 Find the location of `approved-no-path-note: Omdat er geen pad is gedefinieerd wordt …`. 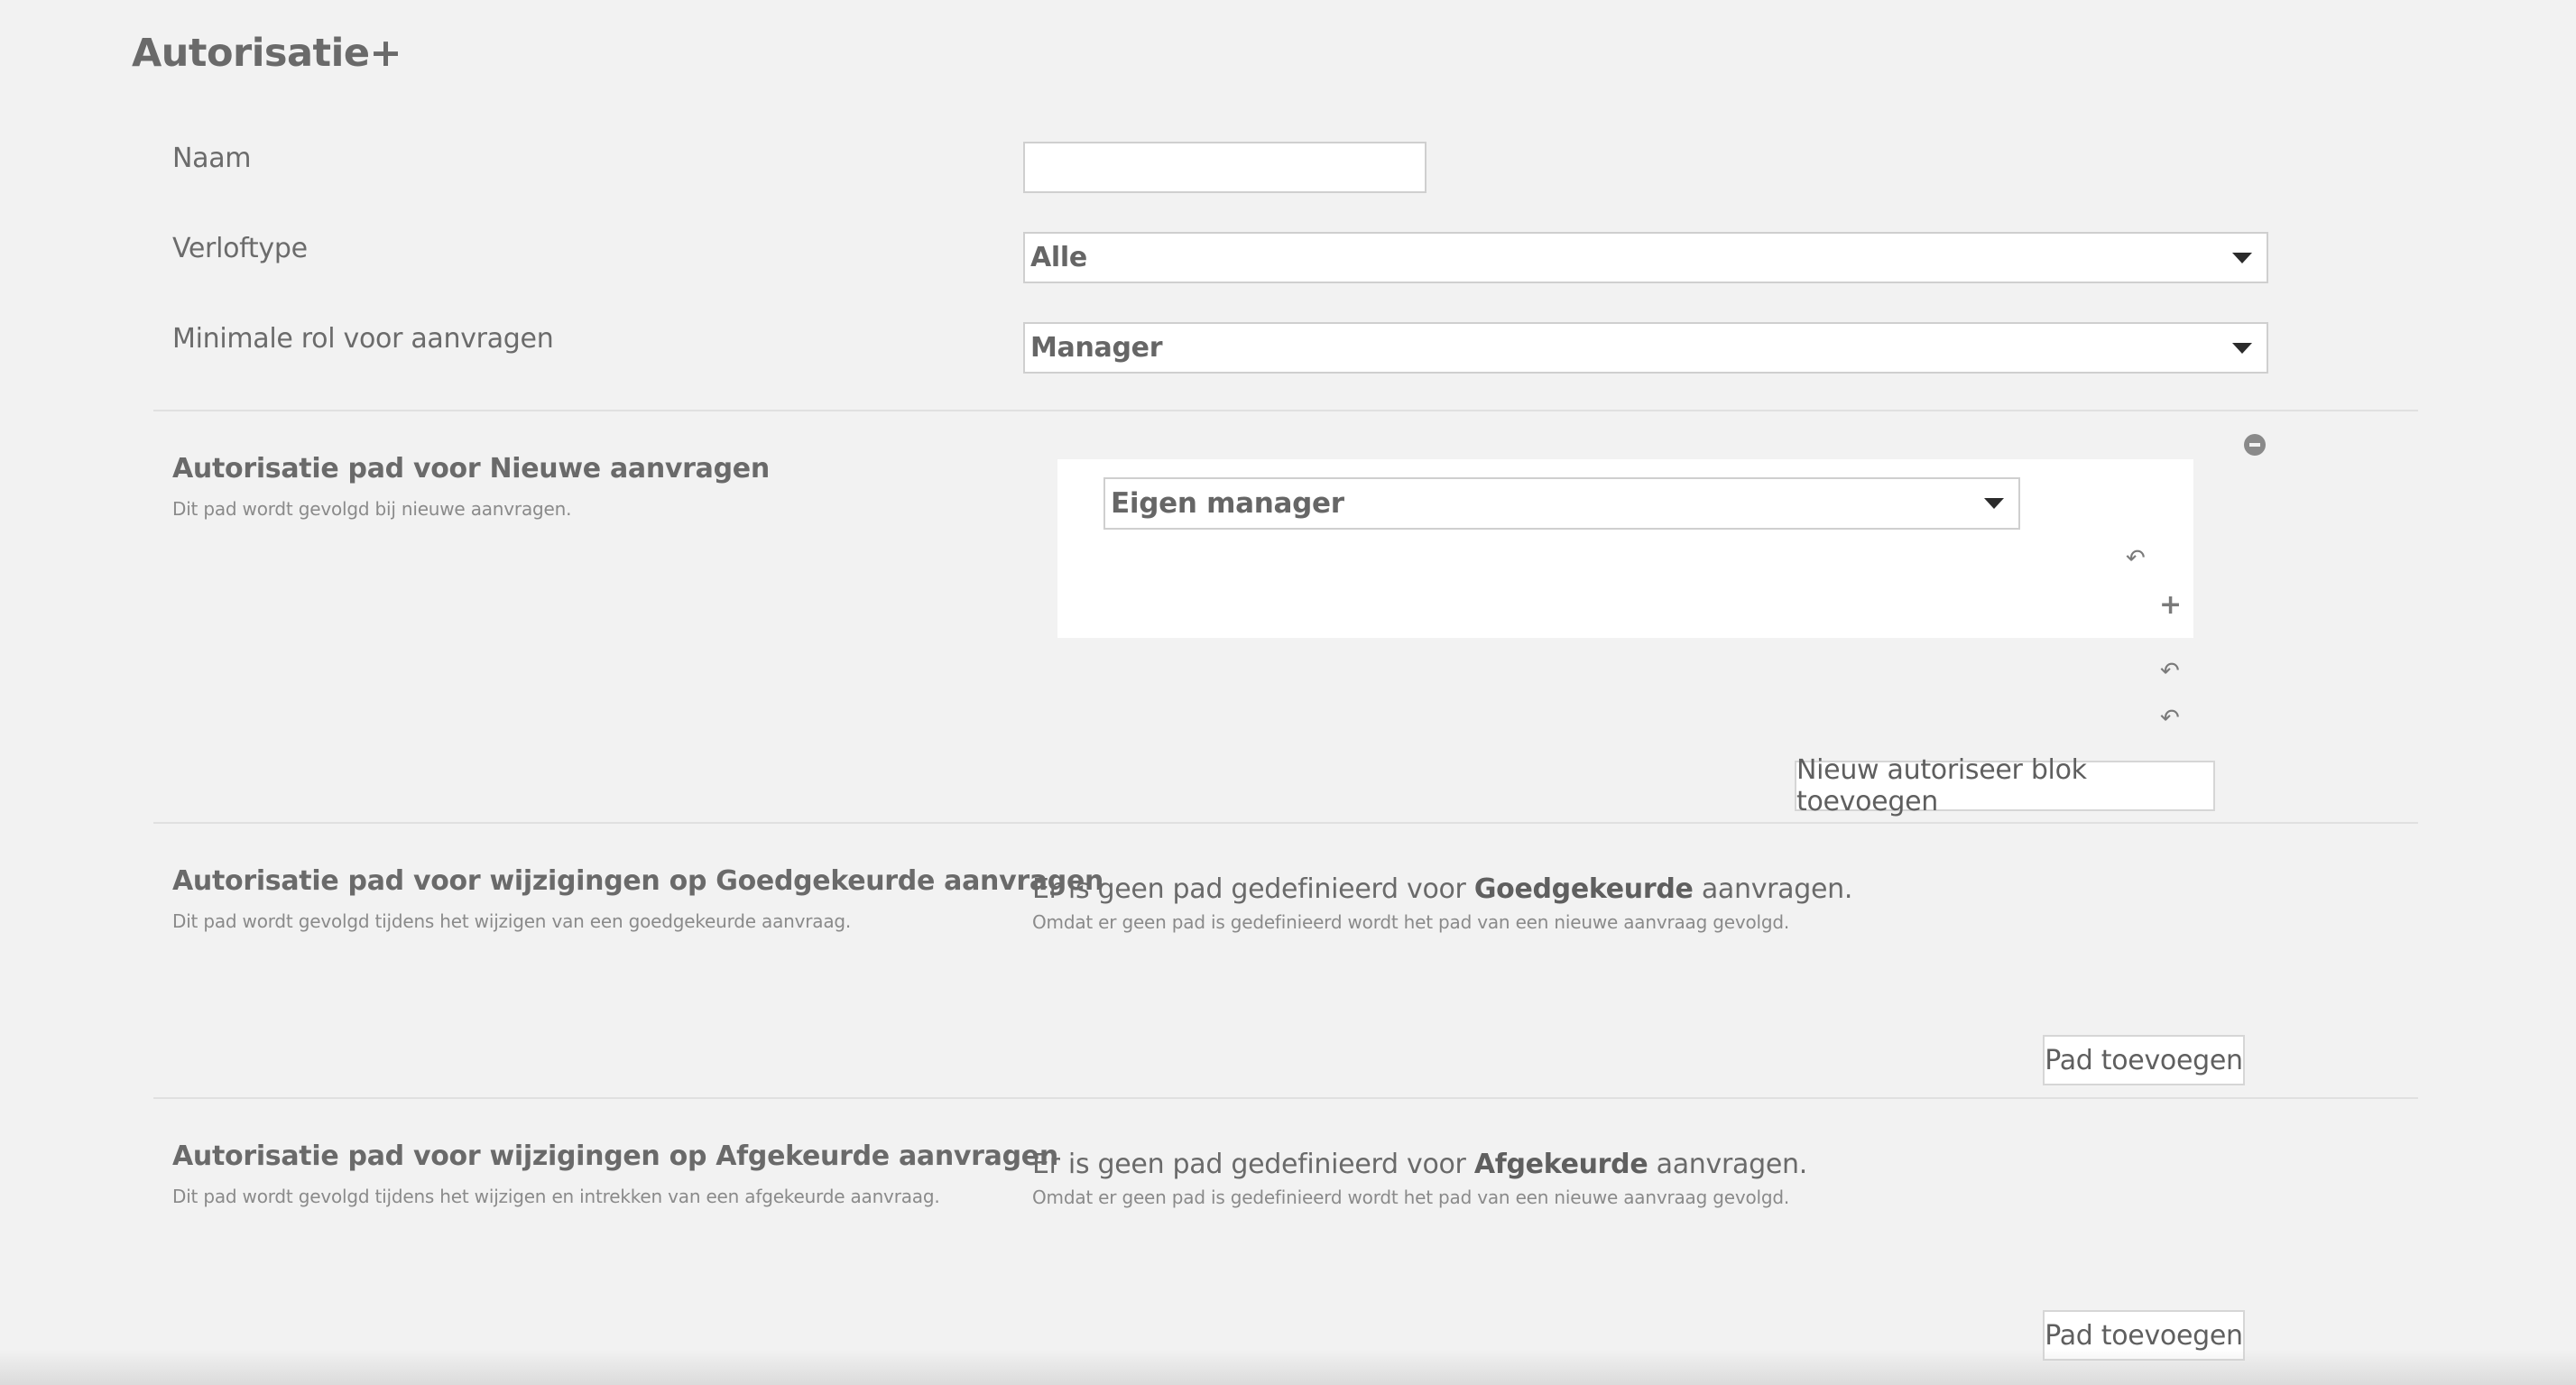

approved-no-path-note: Omdat er geen pad is gedefinieerd wordt … is located at coordinates (1411, 922).